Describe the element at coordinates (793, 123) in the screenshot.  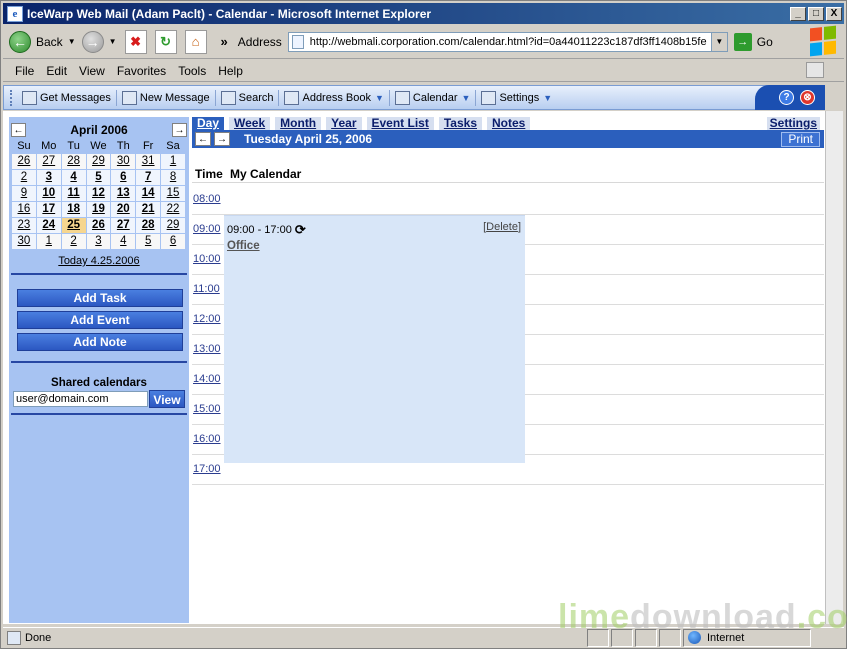
I see `tab-settings: Settings` at that location.